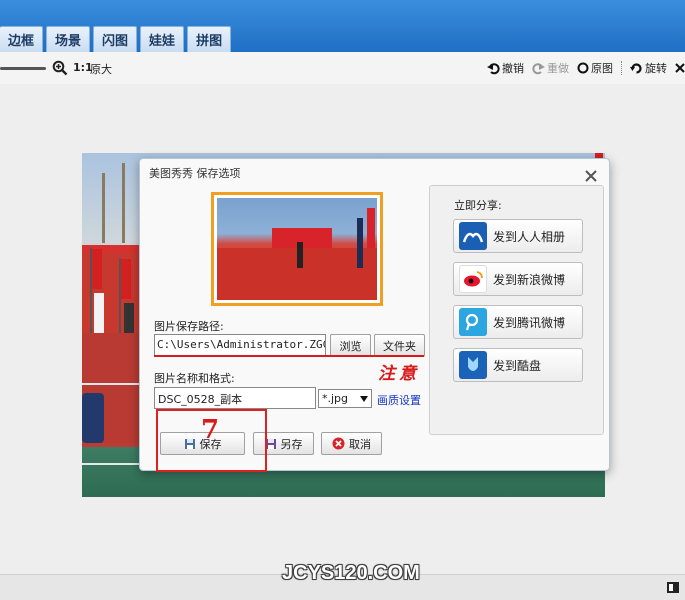 The height and width of the screenshot is (600, 685). What do you see at coordinates (68, 39) in the screenshot?
I see `tab-scene: 场景` at bounding box center [68, 39].